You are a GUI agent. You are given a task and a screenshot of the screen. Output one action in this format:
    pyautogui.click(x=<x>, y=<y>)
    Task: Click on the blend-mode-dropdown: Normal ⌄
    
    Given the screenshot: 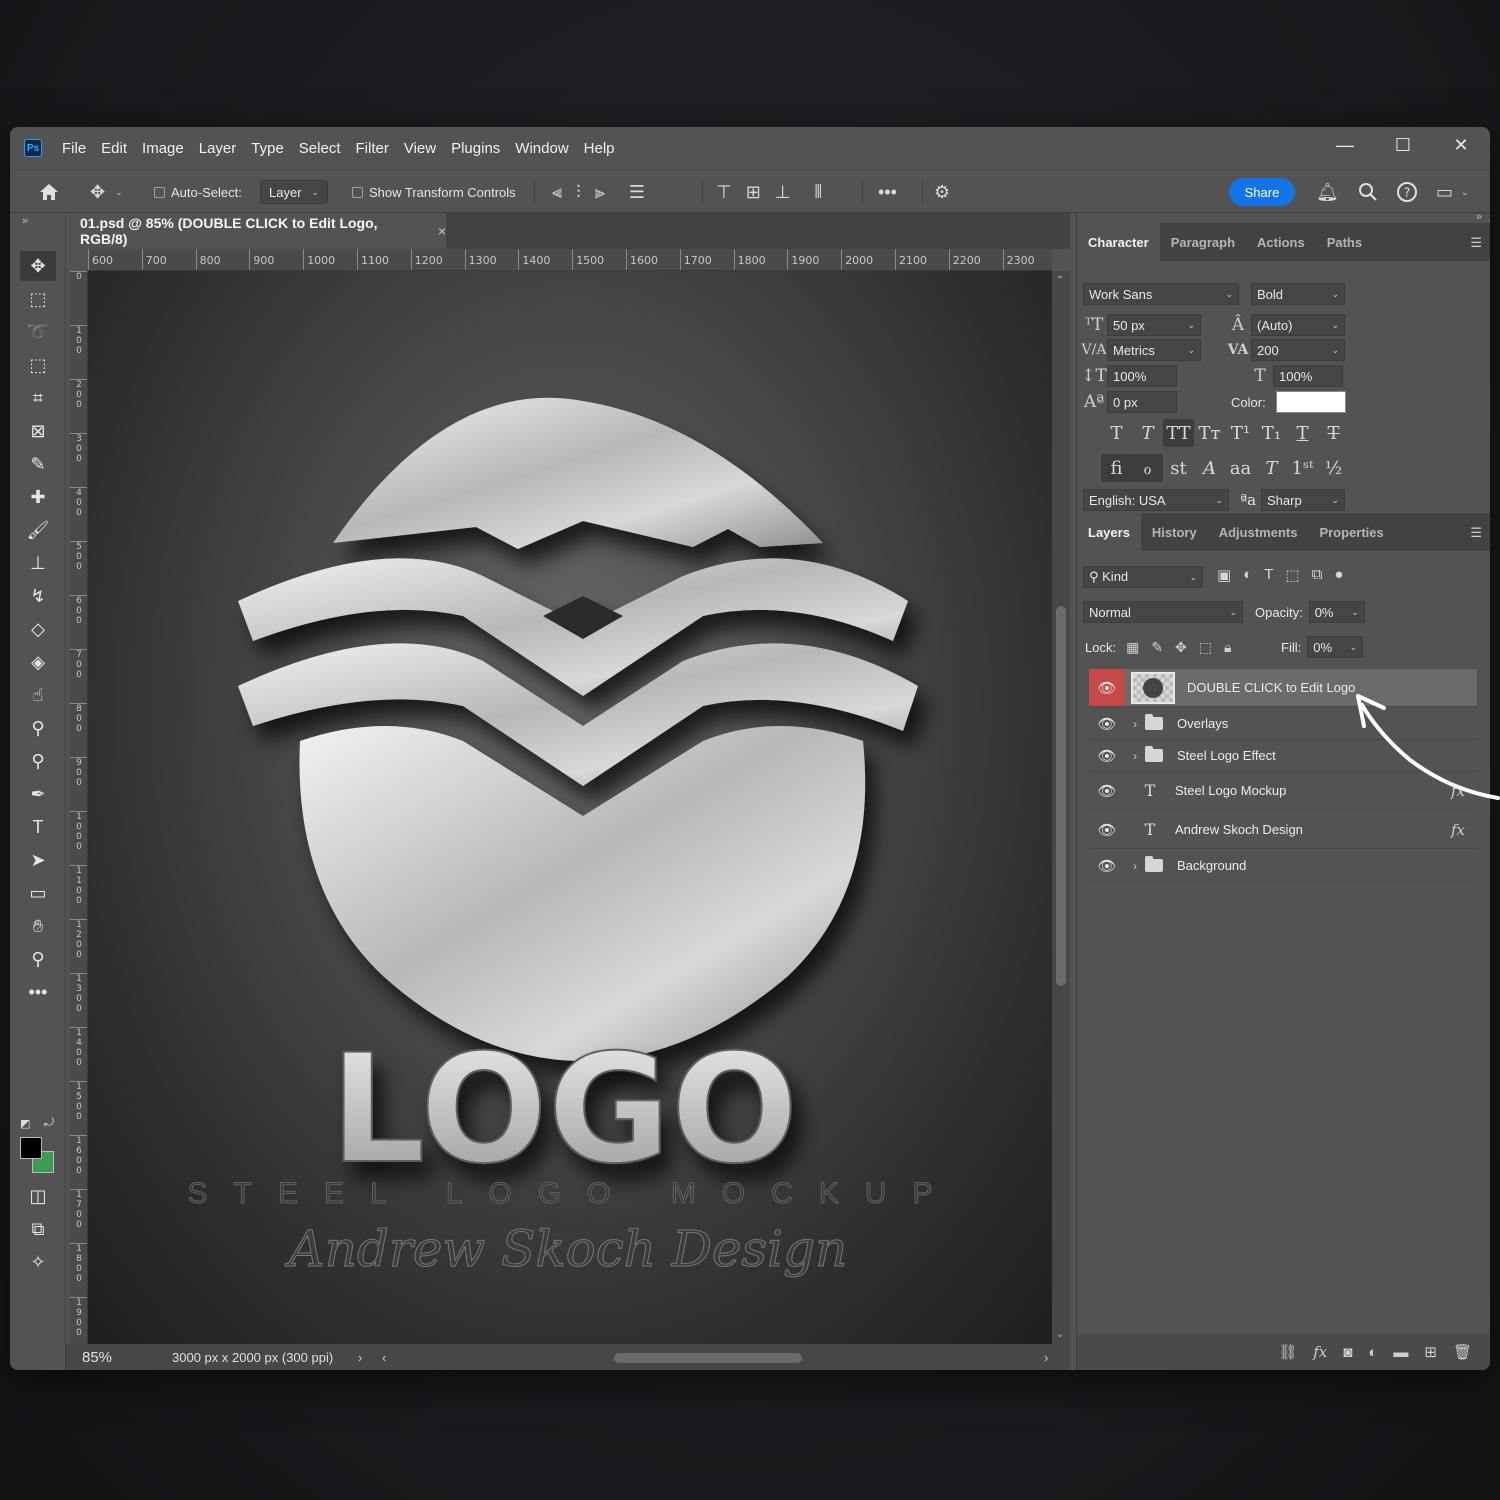 What is the action you would take?
    pyautogui.click(x=1163, y=612)
    